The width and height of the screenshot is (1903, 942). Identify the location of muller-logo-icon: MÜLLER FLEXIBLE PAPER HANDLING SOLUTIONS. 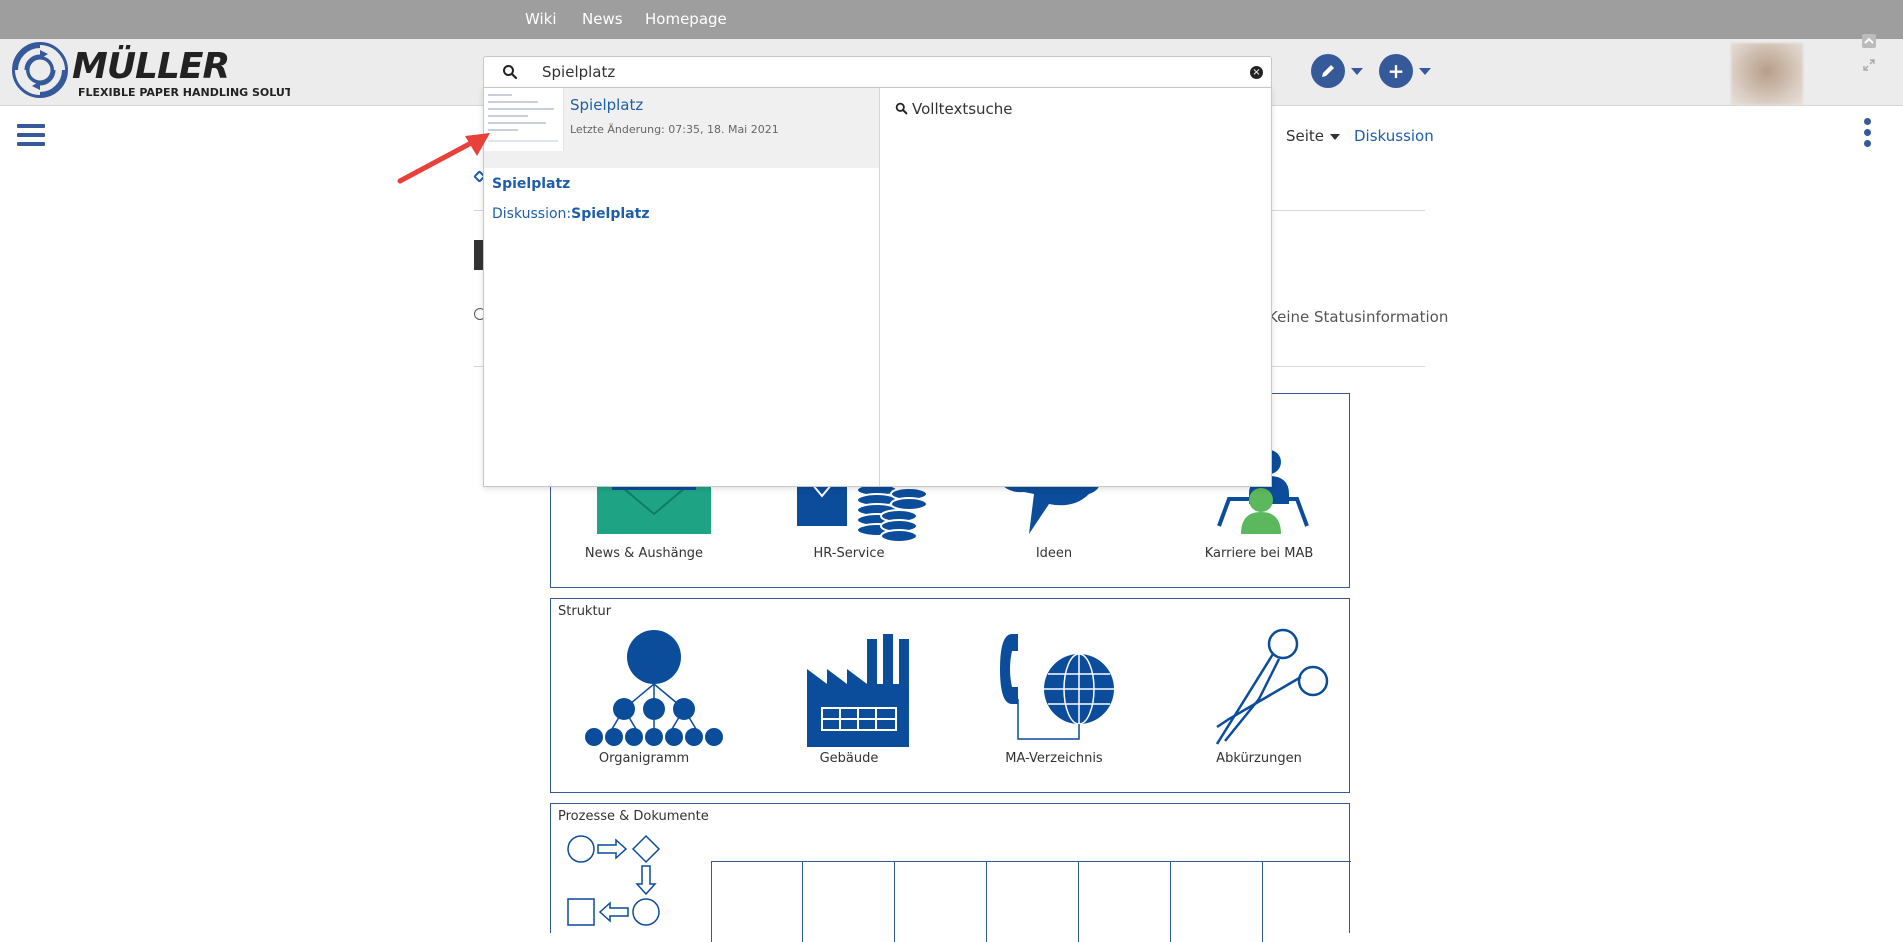
(167, 70).